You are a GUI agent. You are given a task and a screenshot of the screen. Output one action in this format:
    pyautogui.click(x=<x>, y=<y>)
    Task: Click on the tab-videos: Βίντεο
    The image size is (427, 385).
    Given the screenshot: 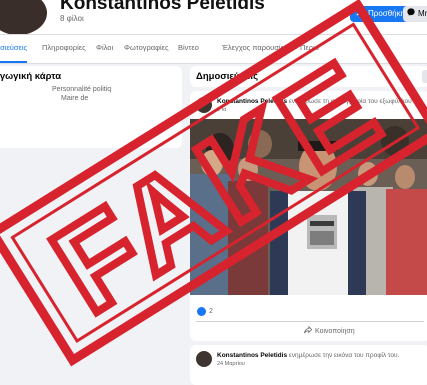 What is the action you would take?
    pyautogui.click(x=188, y=48)
    